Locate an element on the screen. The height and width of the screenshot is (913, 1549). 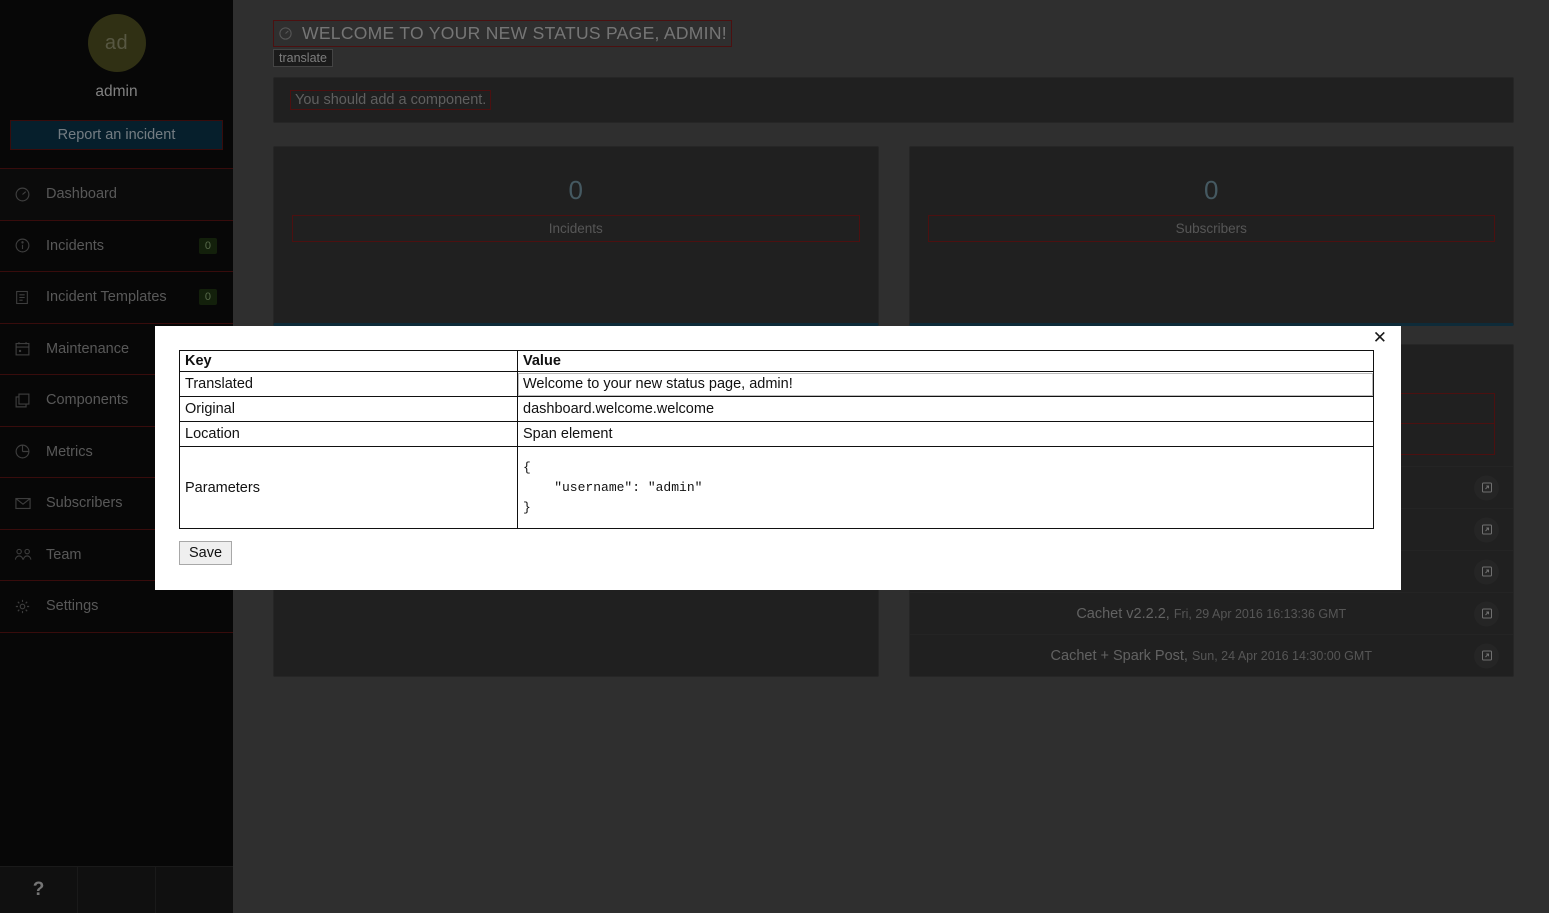
news-date: Fri, 29 Apr 2016 16:13:36 GMT is located at coordinates (1260, 613).